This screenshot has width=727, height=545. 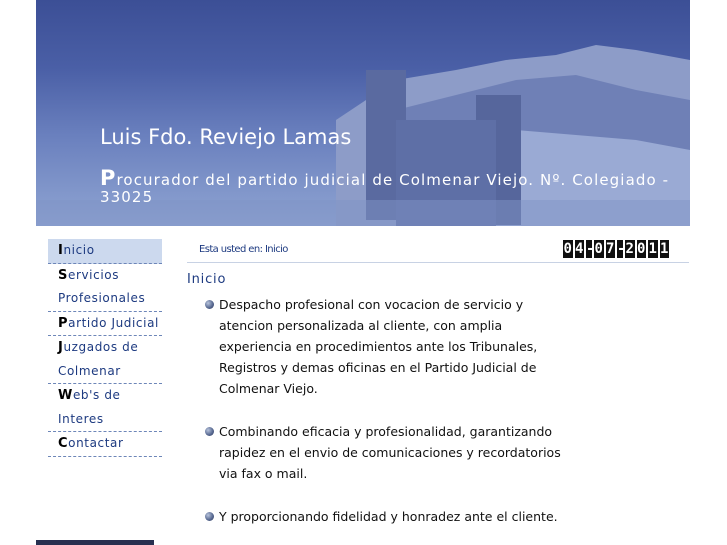 What do you see at coordinates (630, 249) in the screenshot?
I see `date-digit: 2` at bounding box center [630, 249].